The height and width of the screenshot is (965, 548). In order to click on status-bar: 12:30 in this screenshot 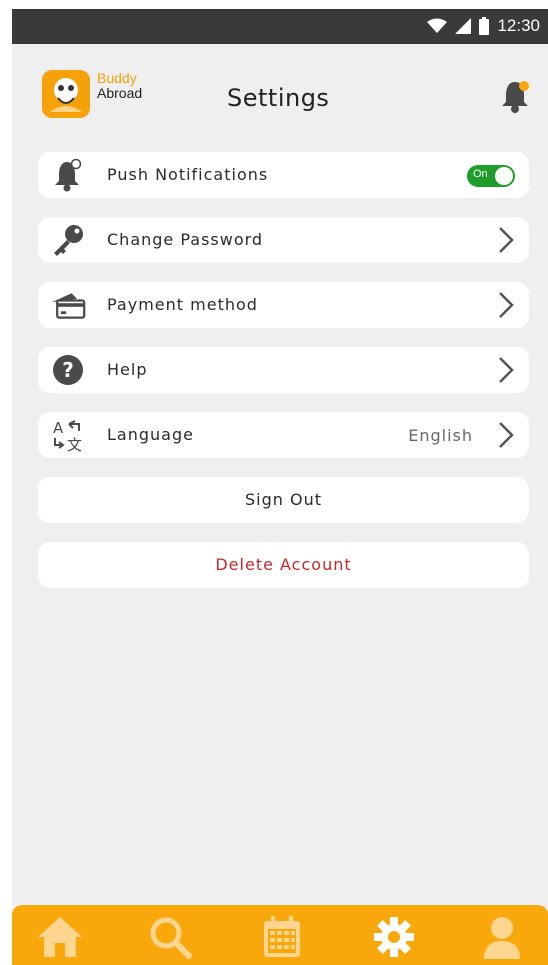, I will do `click(280, 26)`.